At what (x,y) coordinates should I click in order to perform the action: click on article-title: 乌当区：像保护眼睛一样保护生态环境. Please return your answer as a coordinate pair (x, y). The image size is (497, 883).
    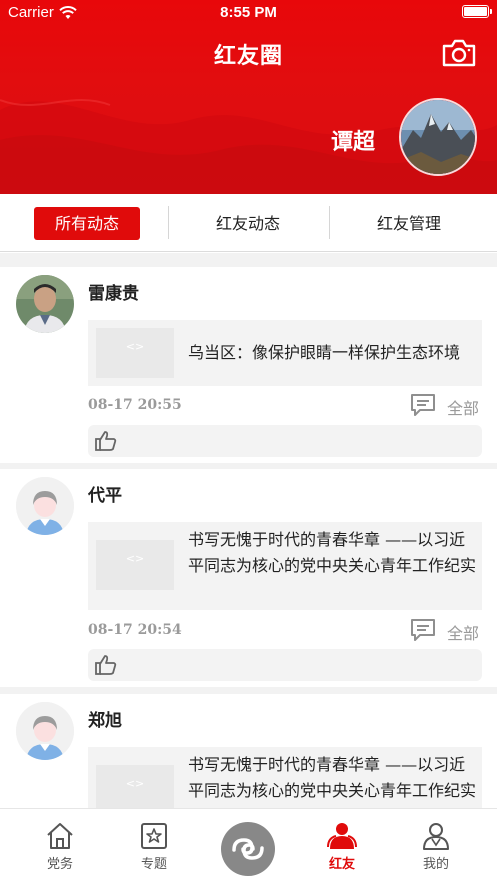
    Looking at the image, I should click on (324, 352).